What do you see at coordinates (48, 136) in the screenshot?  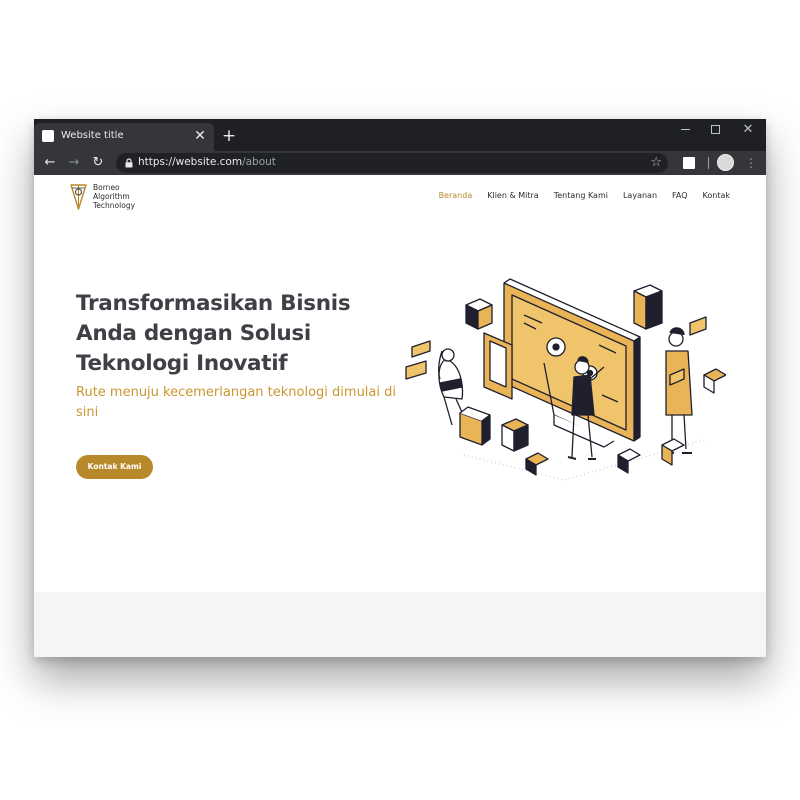 I see `favicon-icon` at bounding box center [48, 136].